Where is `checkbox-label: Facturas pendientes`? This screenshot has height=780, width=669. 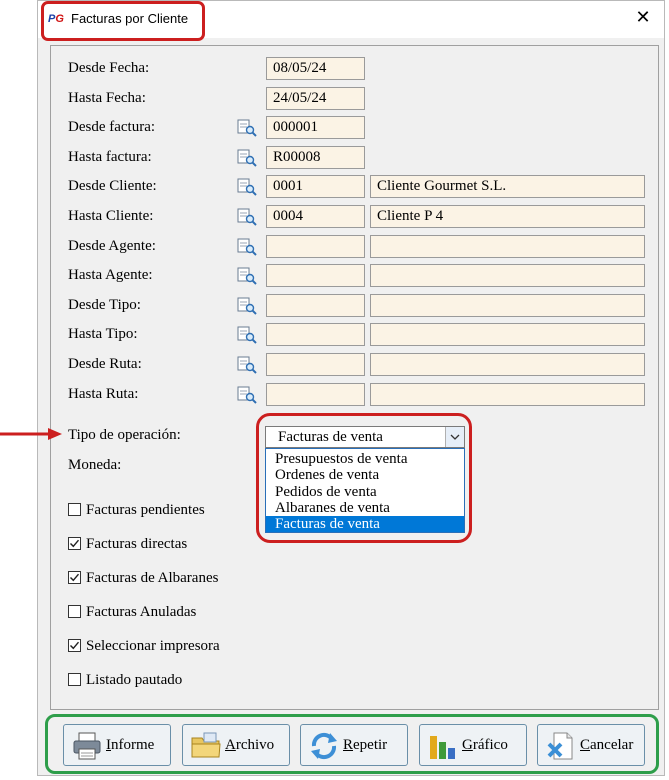
checkbox-label: Facturas pendientes is located at coordinates (145, 510).